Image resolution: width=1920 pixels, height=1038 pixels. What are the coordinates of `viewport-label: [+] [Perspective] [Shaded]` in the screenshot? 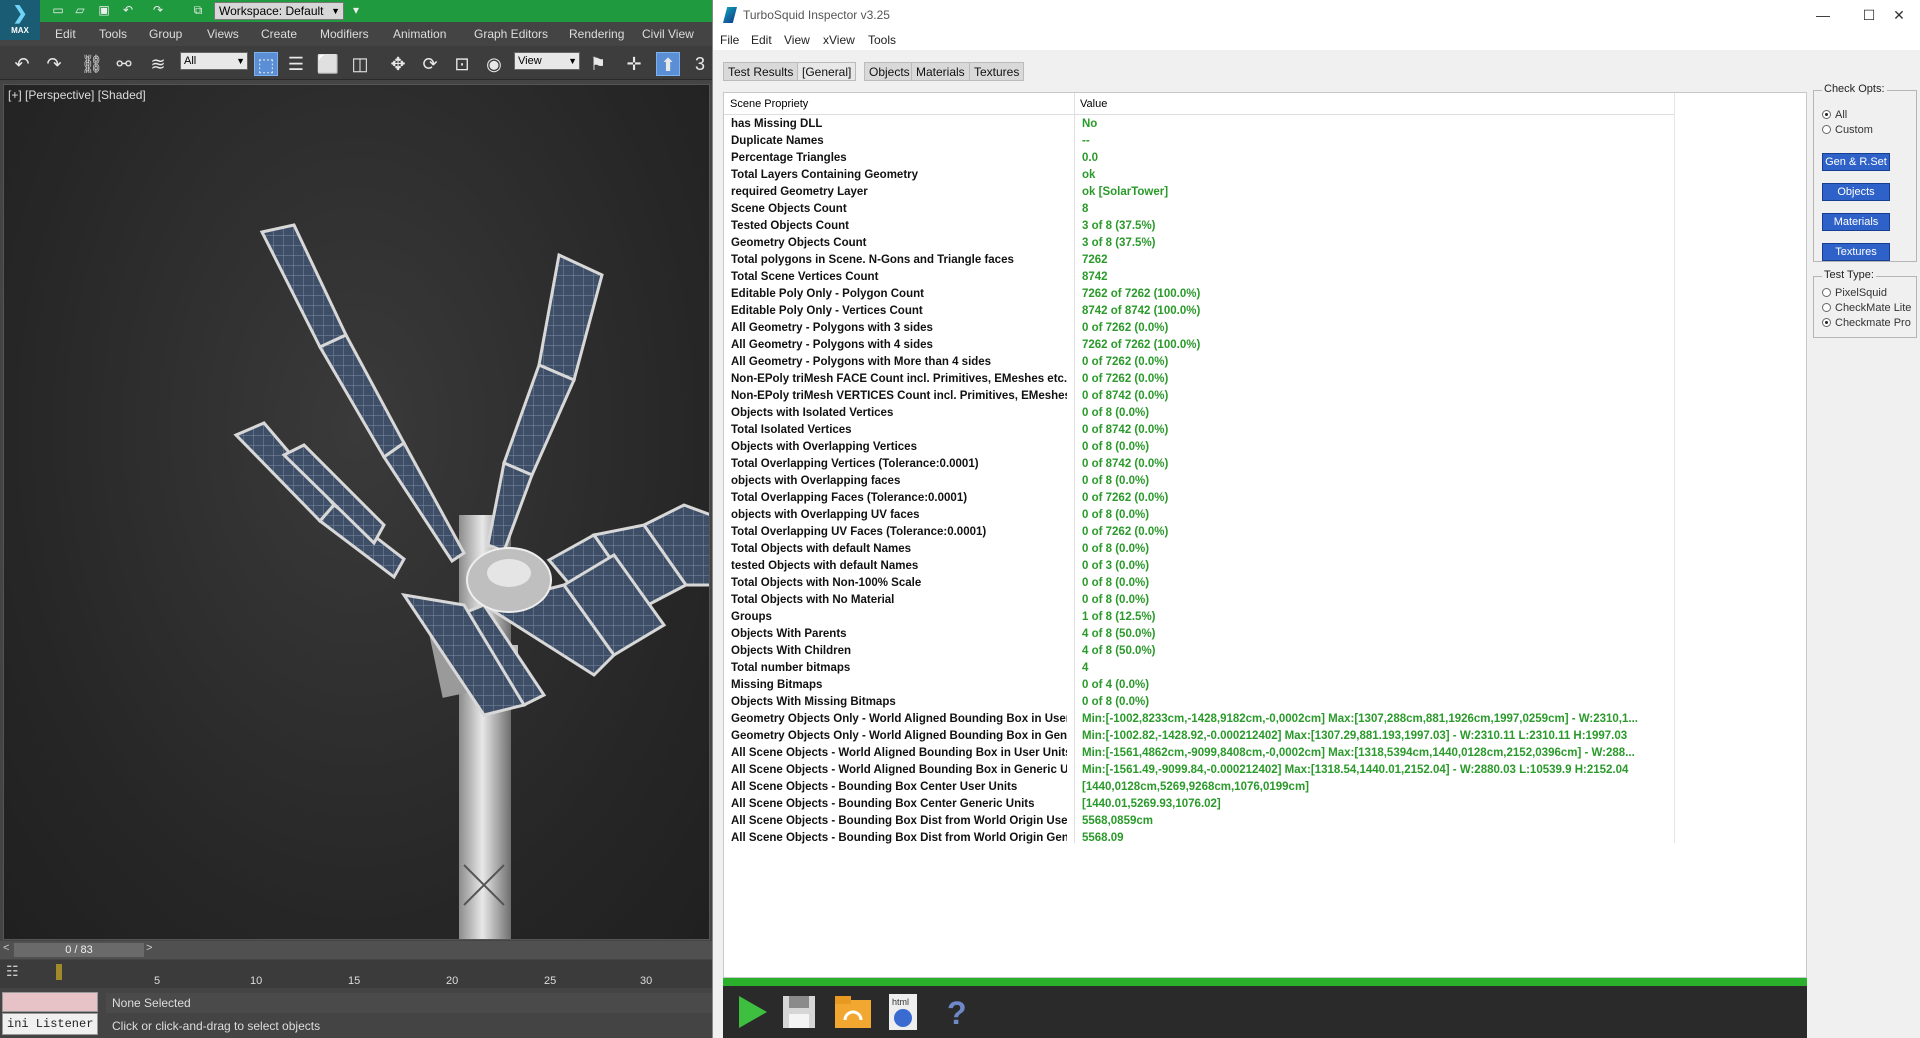 It's located at (77, 95).